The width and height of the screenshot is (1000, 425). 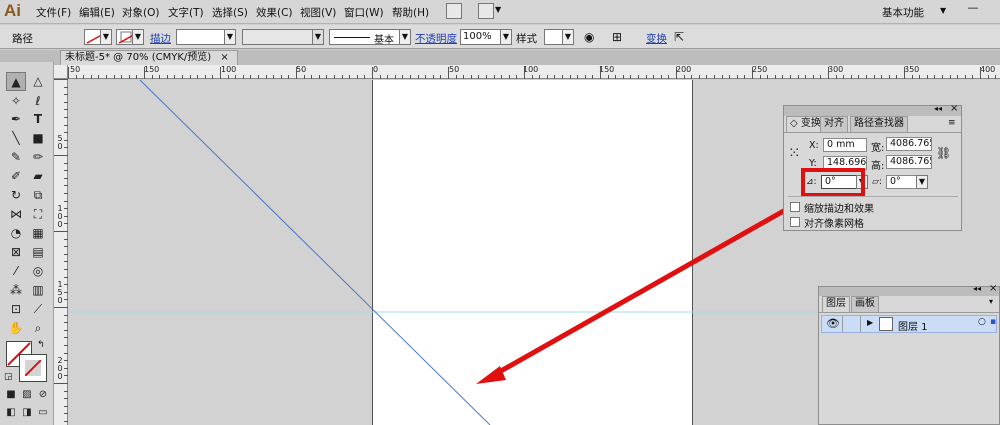 I want to click on x-label: X:, so click(x=814, y=145).